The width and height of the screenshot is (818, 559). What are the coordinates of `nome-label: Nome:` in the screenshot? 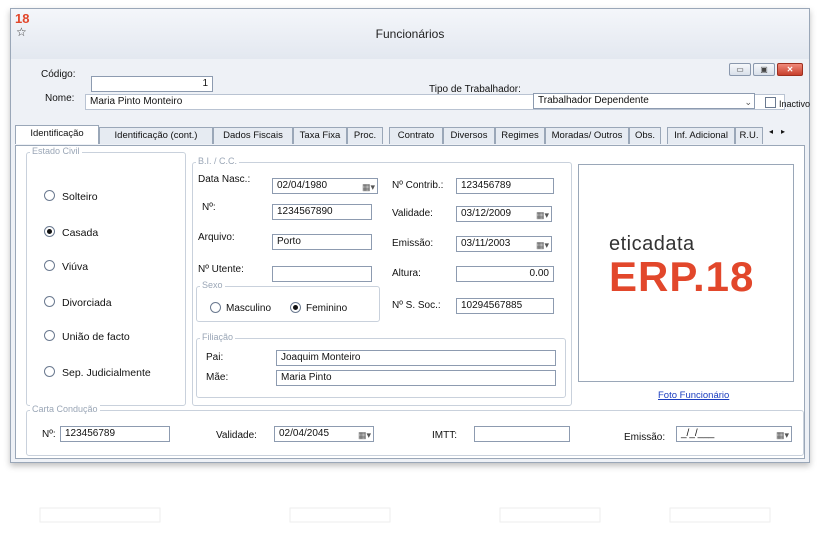 It's located at (60, 98).